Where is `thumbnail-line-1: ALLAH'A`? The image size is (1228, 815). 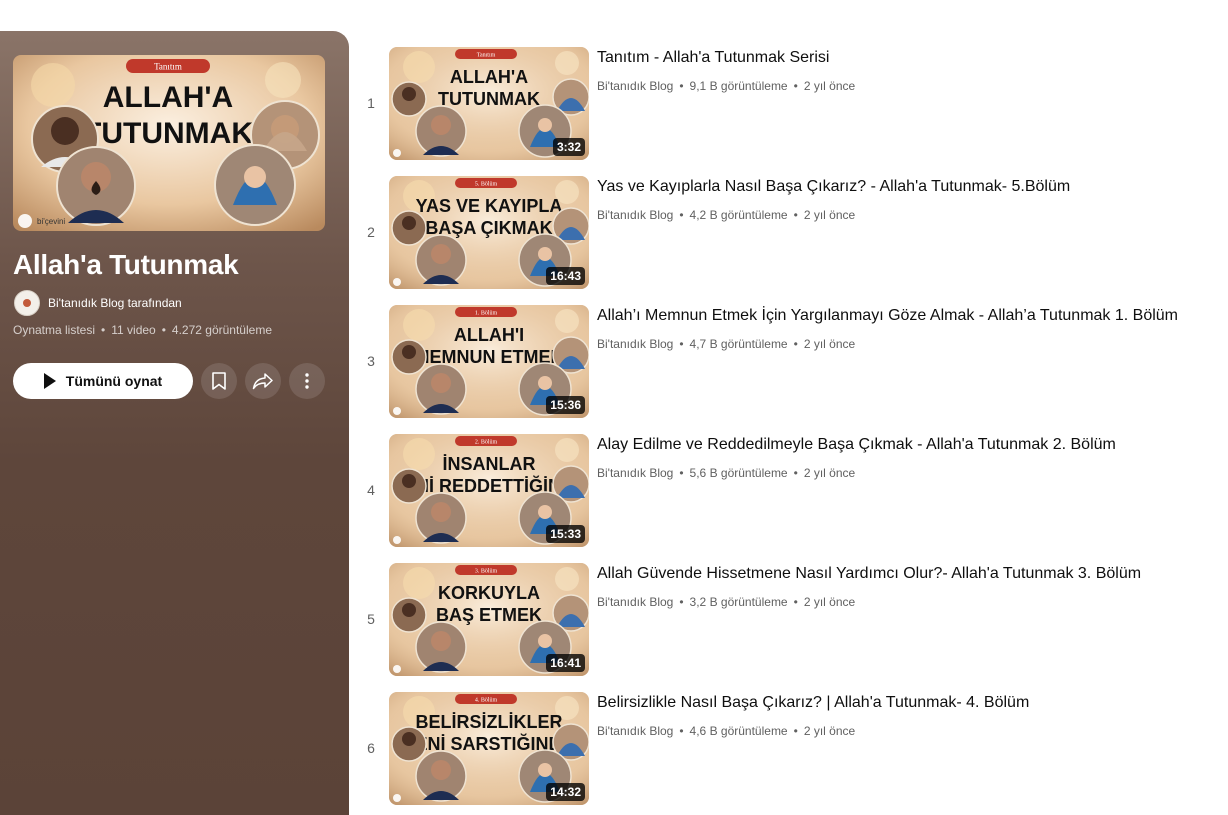
thumbnail-line-1: ALLAH'A is located at coordinates (489, 77).